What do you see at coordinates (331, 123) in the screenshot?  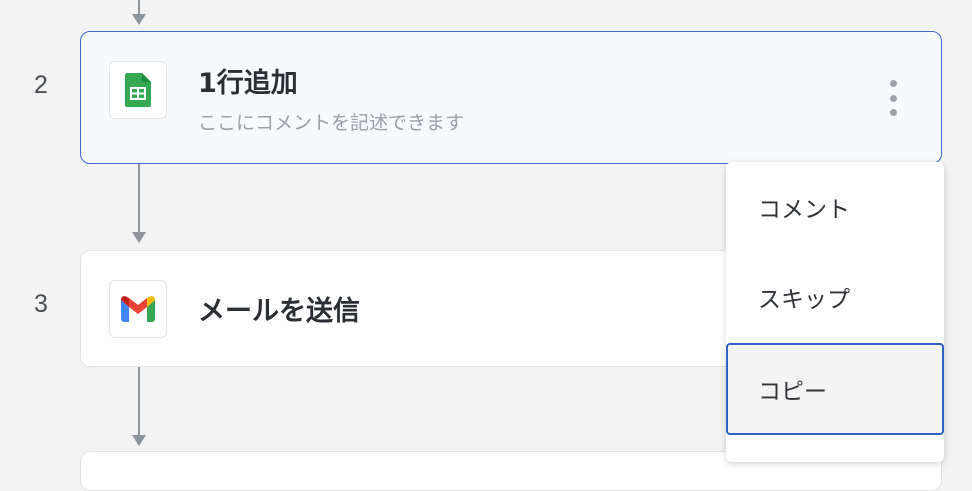 I see `step-comment: ここにコメントを記述できます` at bounding box center [331, 123].